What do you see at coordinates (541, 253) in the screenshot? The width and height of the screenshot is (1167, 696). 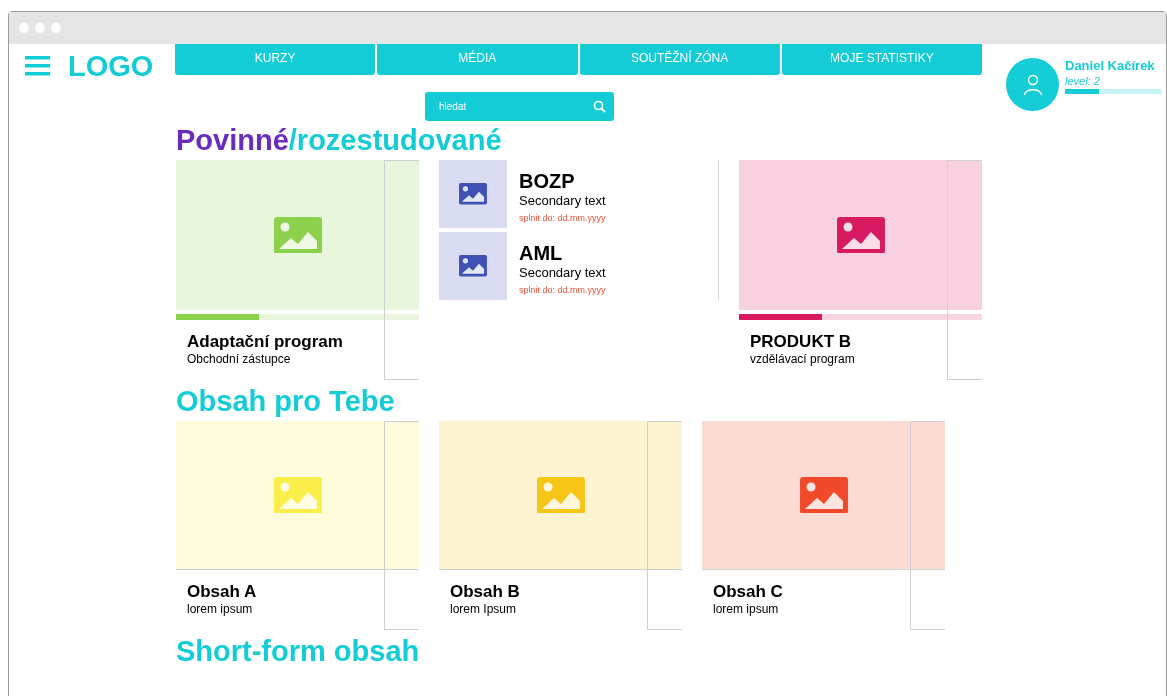 I see `course-title: AML` at bounding box center [541, 253].